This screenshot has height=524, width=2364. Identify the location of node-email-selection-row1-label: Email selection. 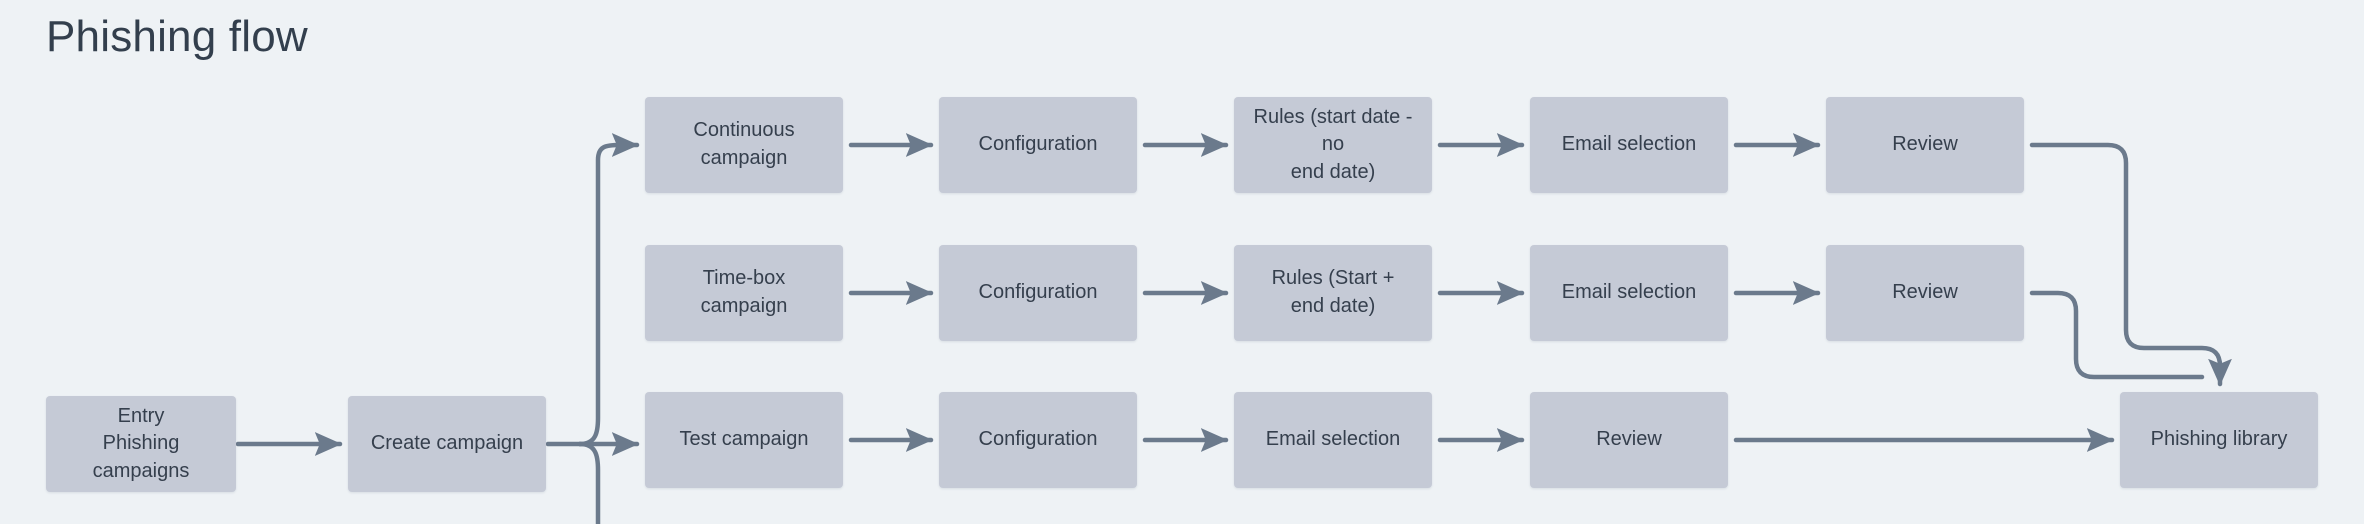
(1629, 144).